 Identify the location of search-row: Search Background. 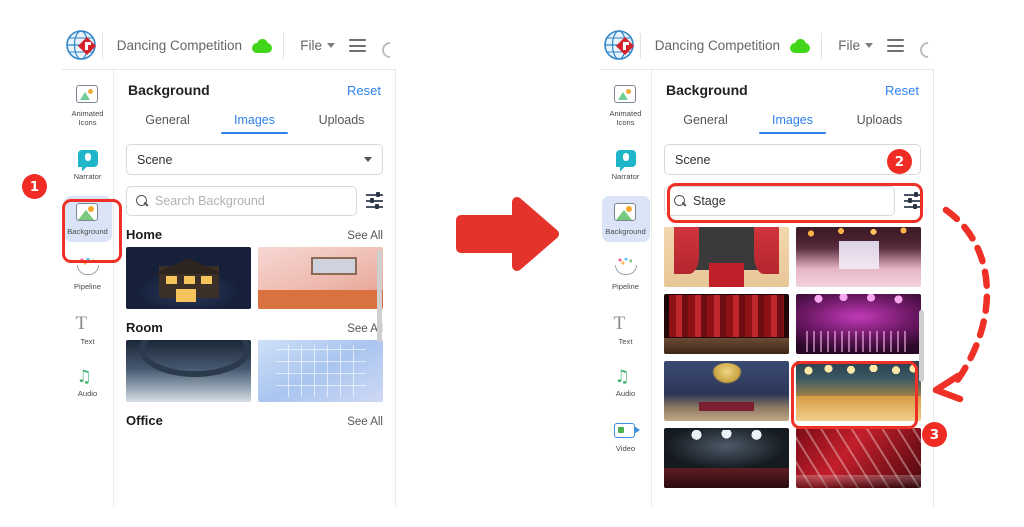
(254, 201).